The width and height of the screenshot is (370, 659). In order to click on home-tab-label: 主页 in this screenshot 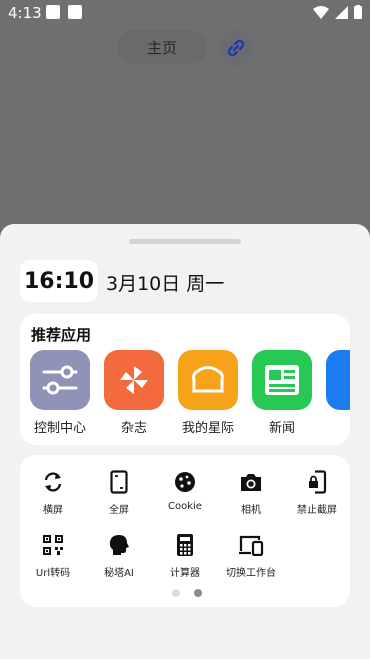, I will do `click(161, 47)`.